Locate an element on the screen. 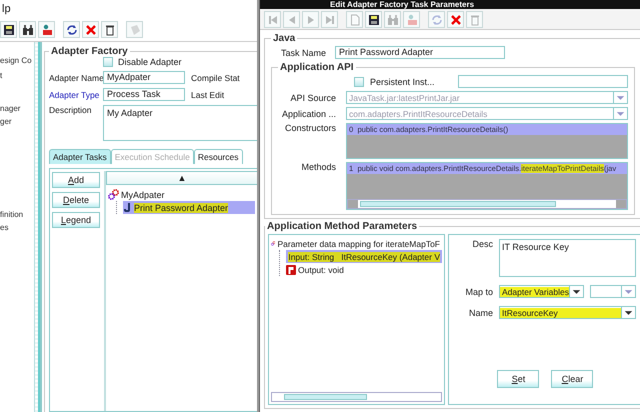 This screenshot has height=412, width=640. text-field is located at coordinates (543, 81).